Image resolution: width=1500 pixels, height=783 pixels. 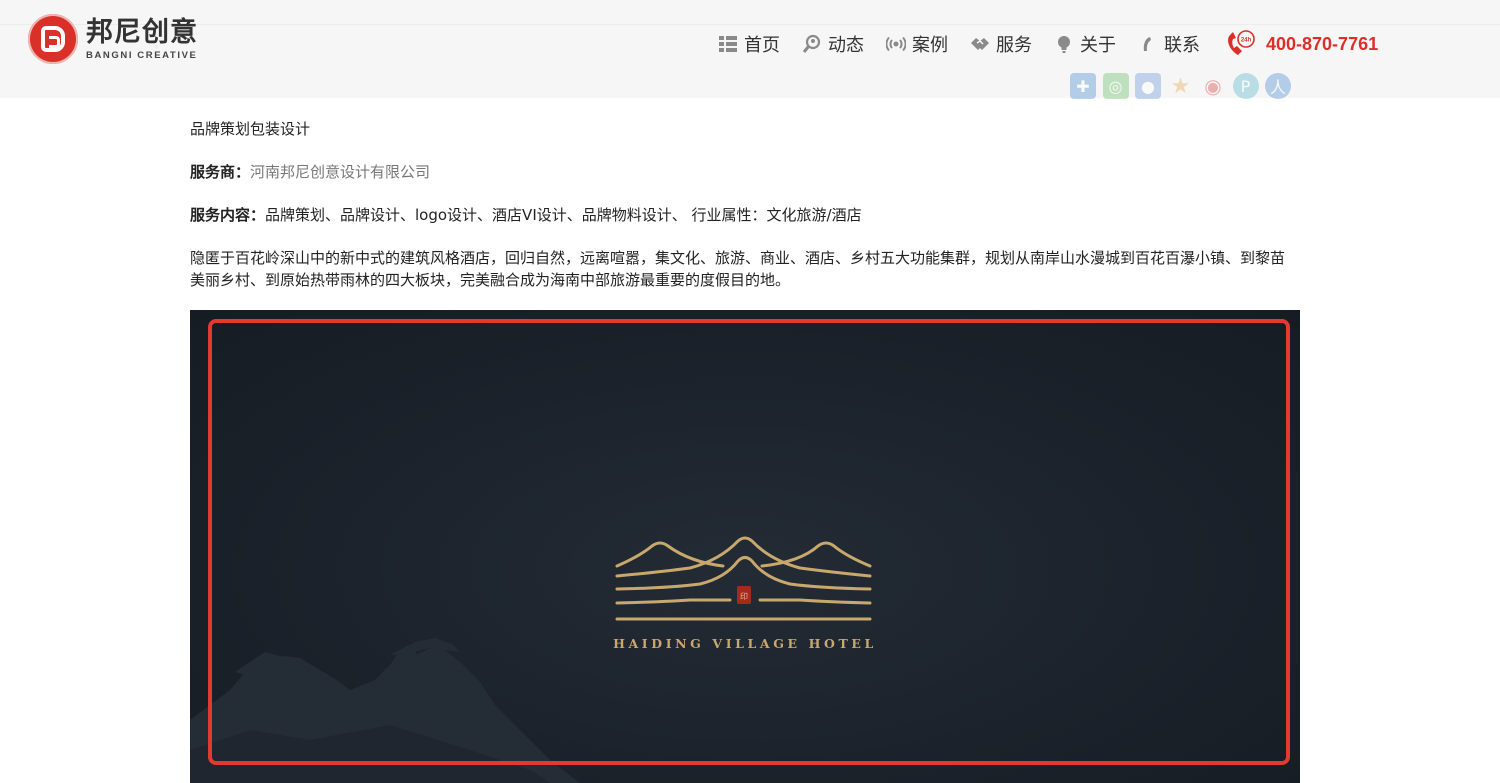 I want to click on brand-name-en: BANGNI CREATIVE, so click(x=142, y=55).